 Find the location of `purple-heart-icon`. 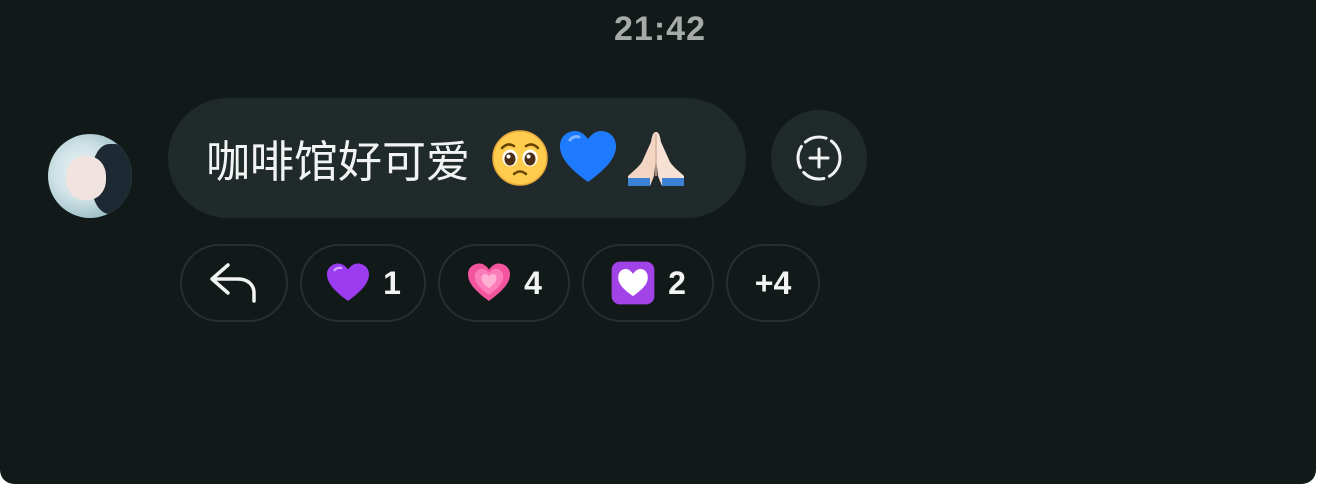

purple-heart-icon is located at coordinates (348, 282).